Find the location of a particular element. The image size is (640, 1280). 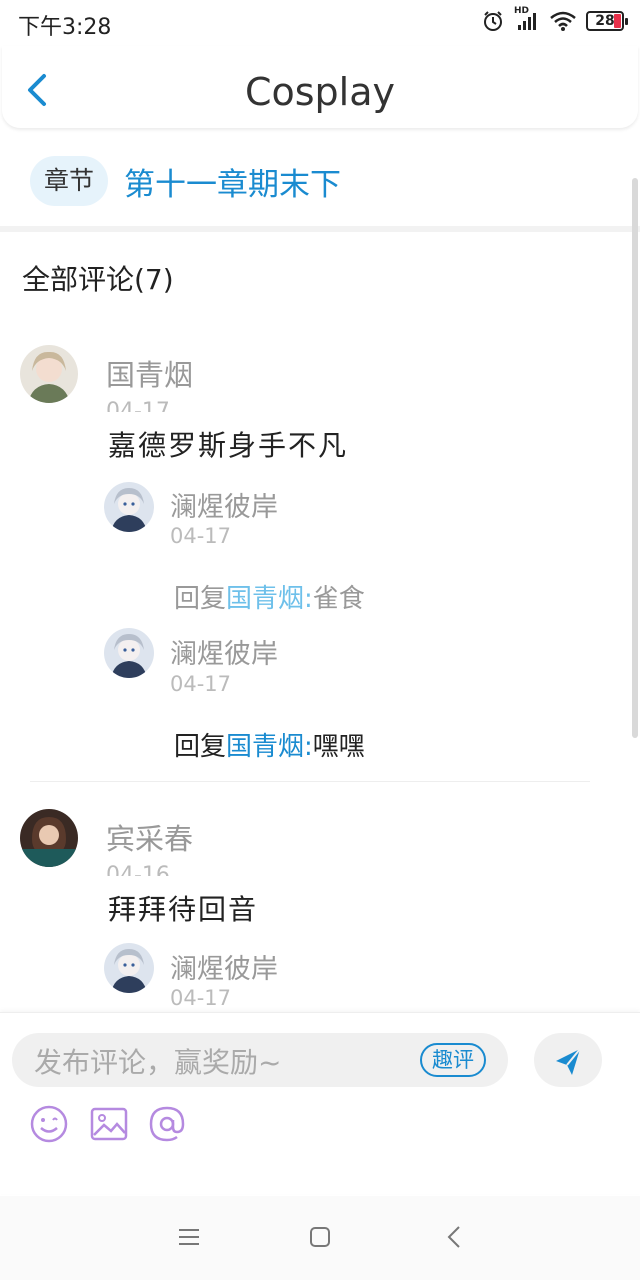

comment-date: 04-17 is located at coordinates (138, 405).